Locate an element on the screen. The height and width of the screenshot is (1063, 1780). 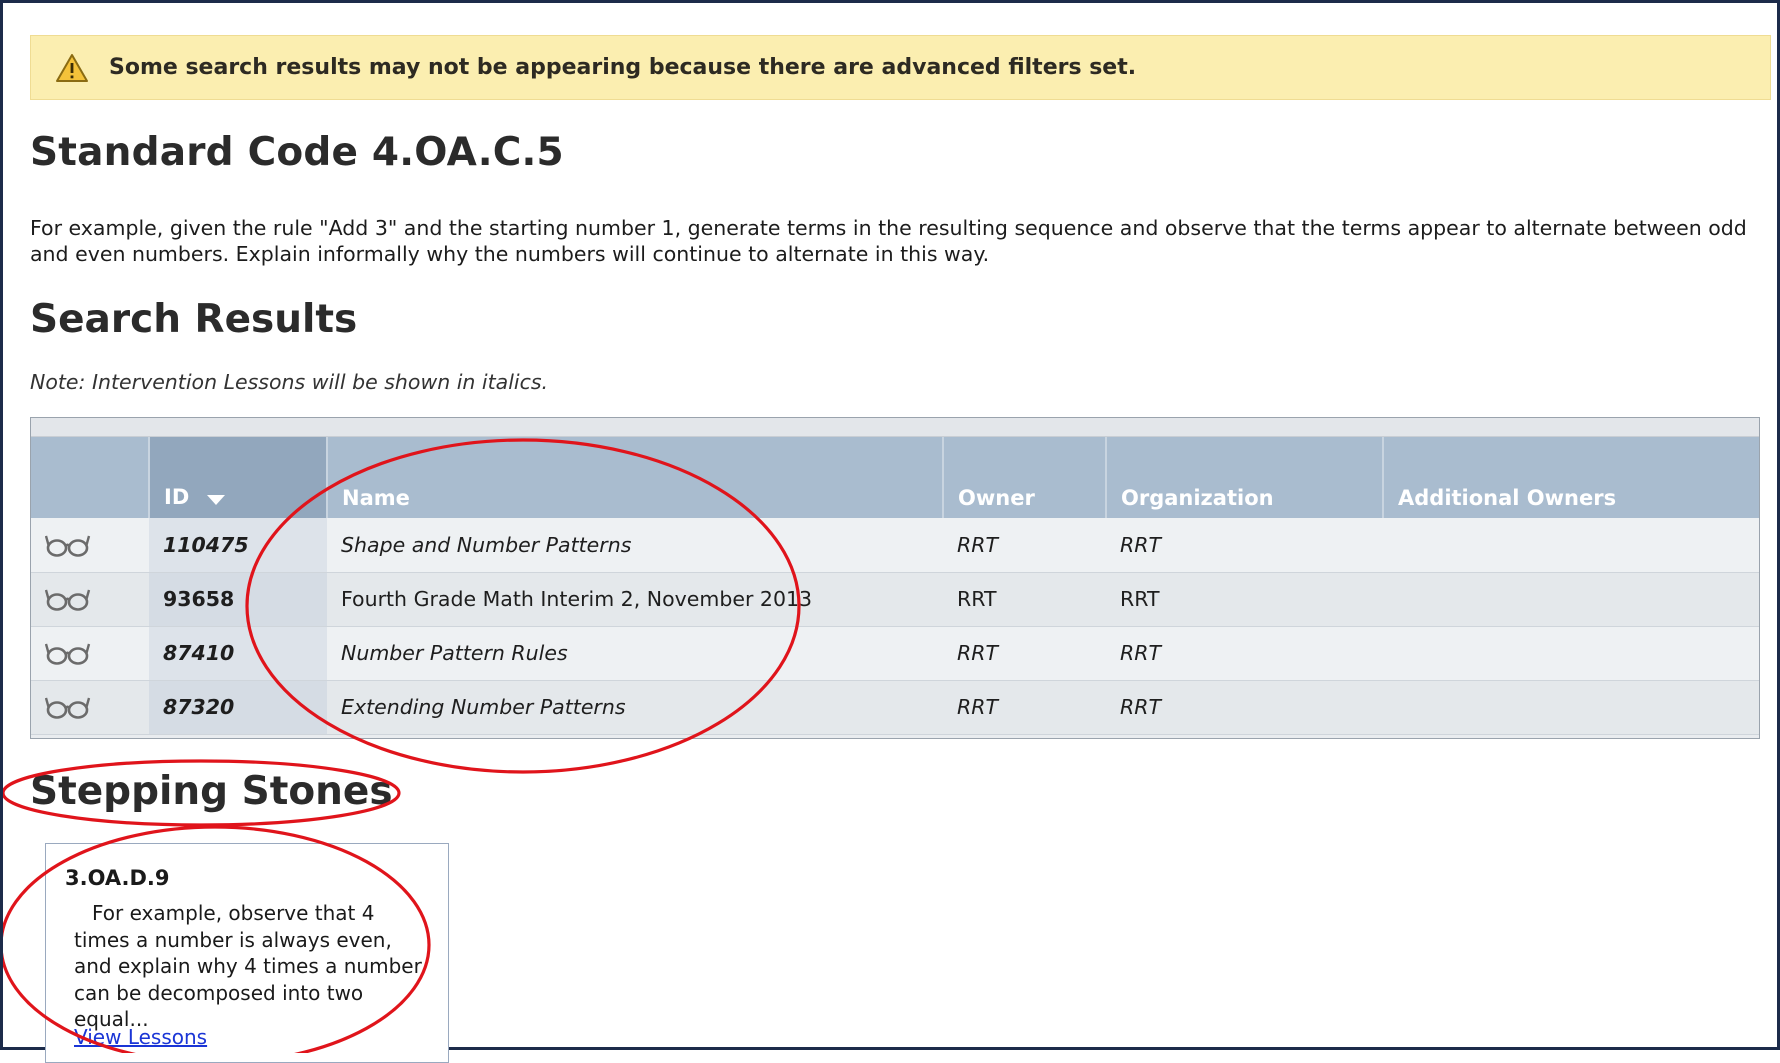
column-header-id-label: ID is located at coordinates (177, 497).